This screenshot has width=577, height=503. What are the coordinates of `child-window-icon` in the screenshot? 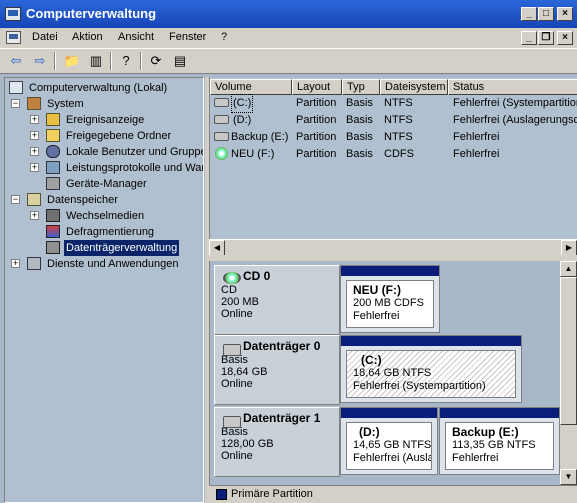 It's located at (13, 37).